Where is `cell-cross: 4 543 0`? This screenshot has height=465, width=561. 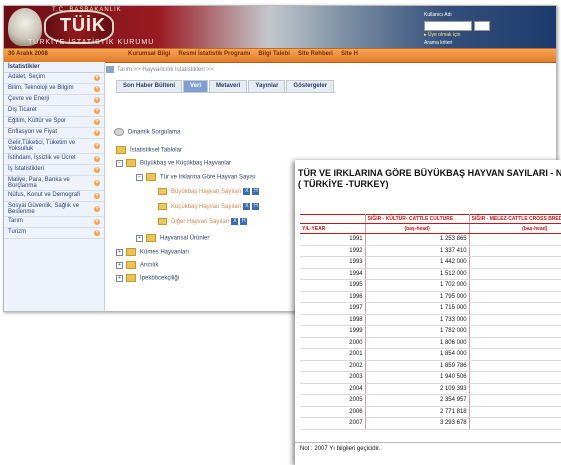
cell-cross: 4 543 0 is located at coordinates (515, 274).